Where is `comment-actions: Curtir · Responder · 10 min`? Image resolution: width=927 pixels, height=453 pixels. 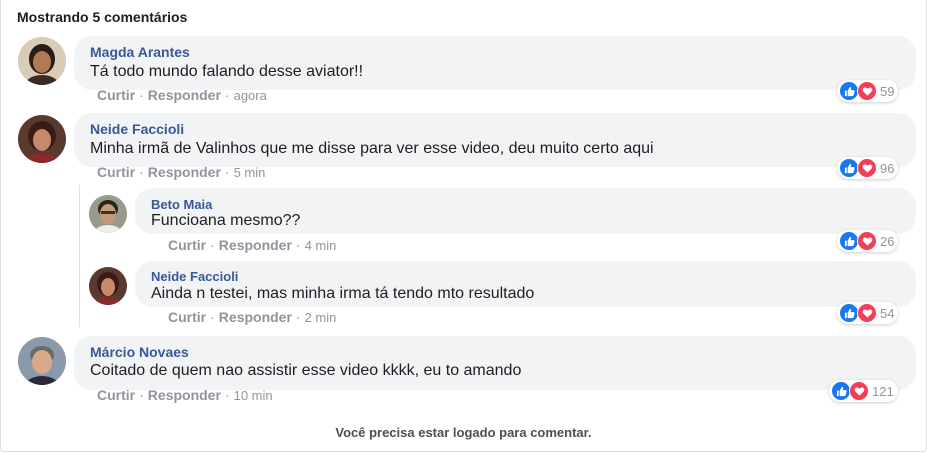
comment-actions: Curtir · Responder · 10 min is located at coordinates (185, 395).